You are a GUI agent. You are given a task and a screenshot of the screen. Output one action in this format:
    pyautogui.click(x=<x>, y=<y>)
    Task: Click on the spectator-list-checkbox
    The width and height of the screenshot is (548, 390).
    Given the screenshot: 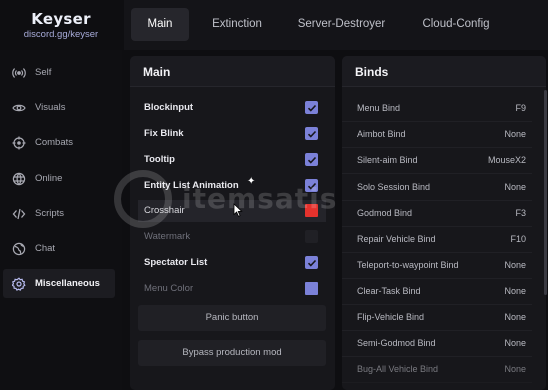 What is the action you would take?
    pyautogui.click(x=311, y=262)
    